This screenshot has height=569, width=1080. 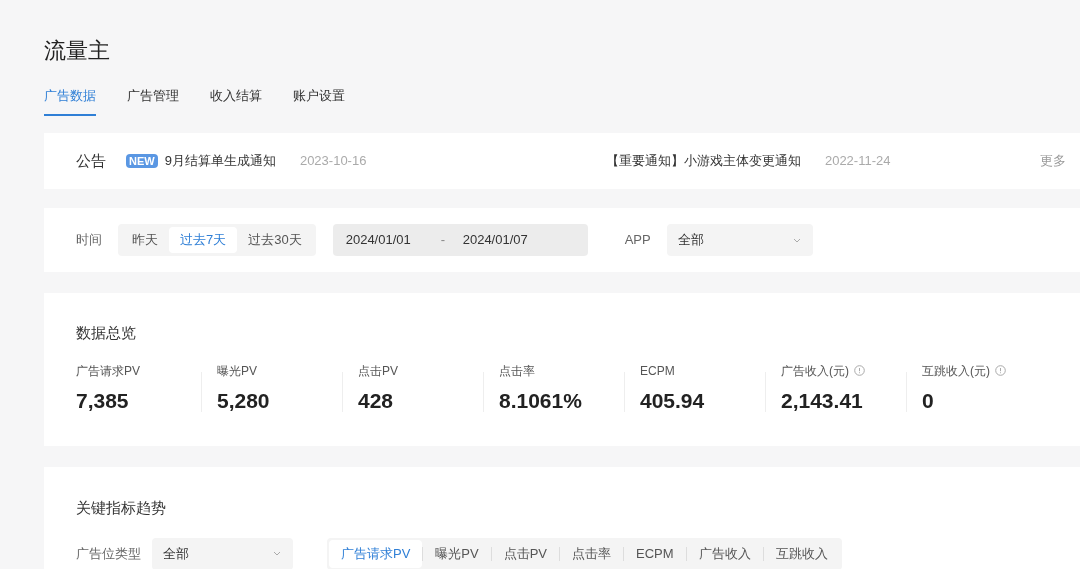 What do you see at coordinates (145, 240) in the screenshot?
I see `date-range-button: 昨天` at bounding box center [145, 240].